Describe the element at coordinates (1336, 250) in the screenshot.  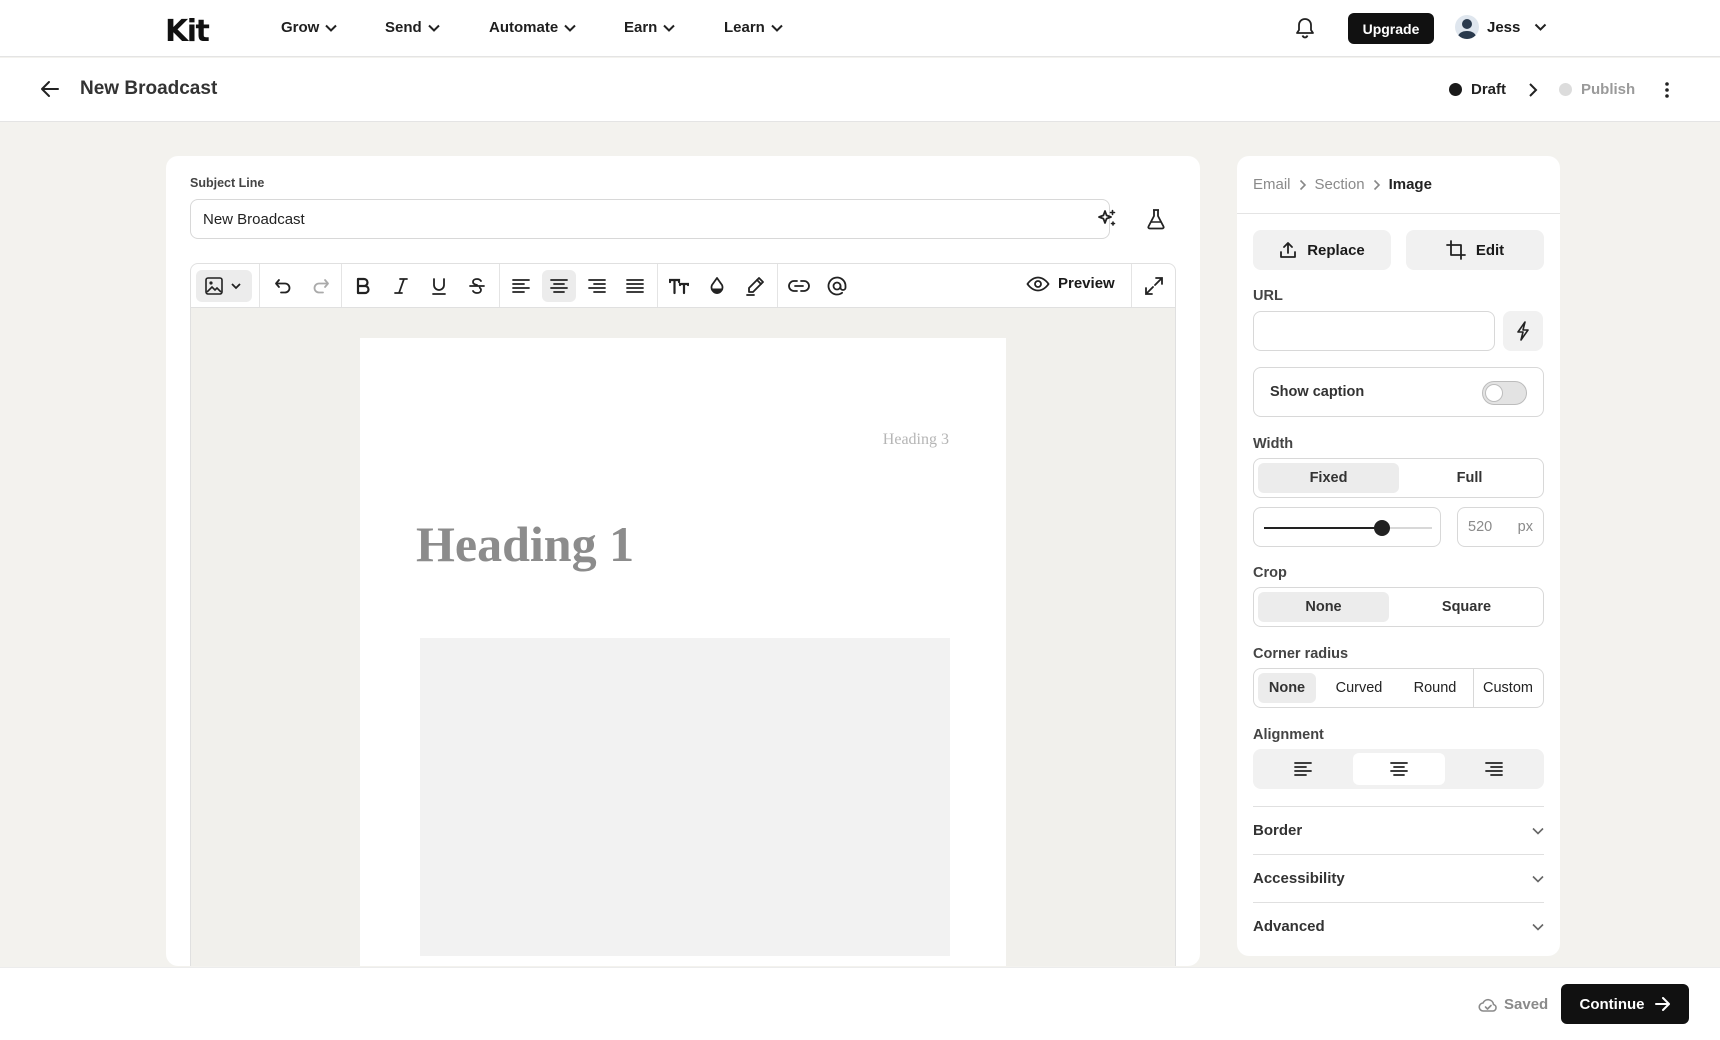
I see `replace-label: Replace` at that location.